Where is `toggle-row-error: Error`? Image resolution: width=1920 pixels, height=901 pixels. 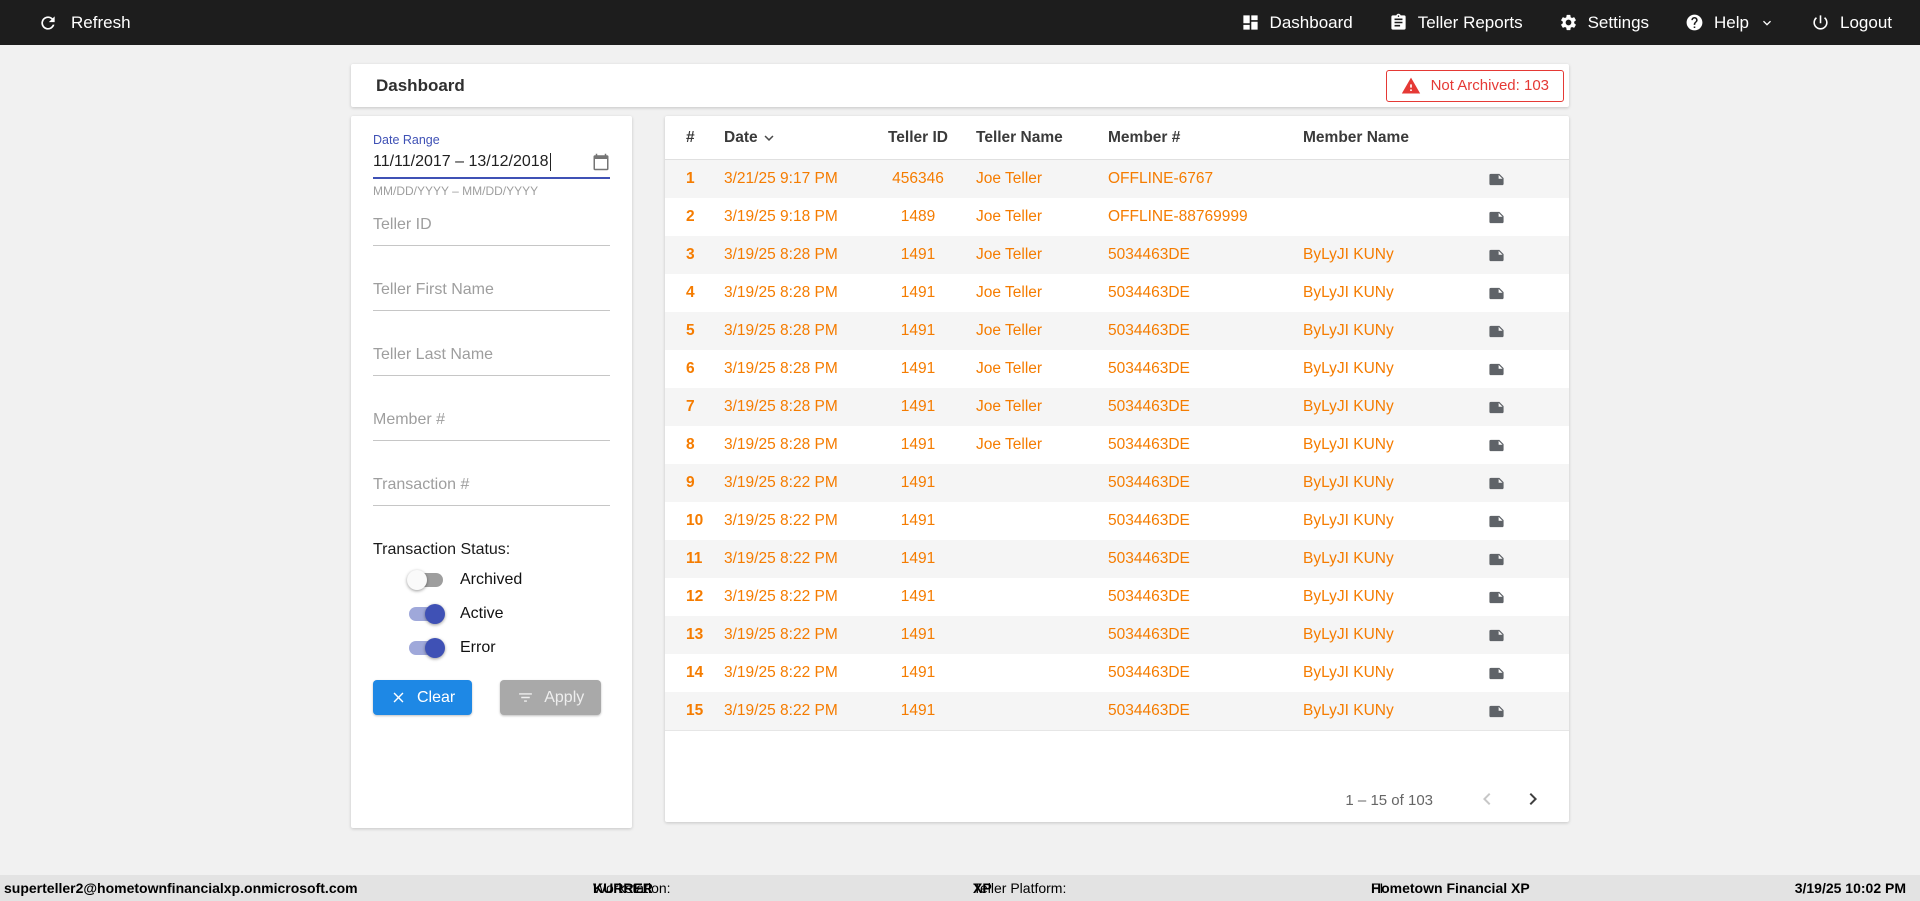 toggle-row-error: Error is located at coordinates (508, 648).